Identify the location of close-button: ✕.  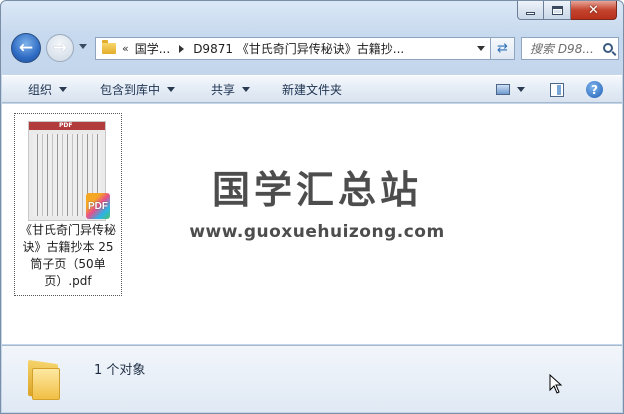
(594, 10).